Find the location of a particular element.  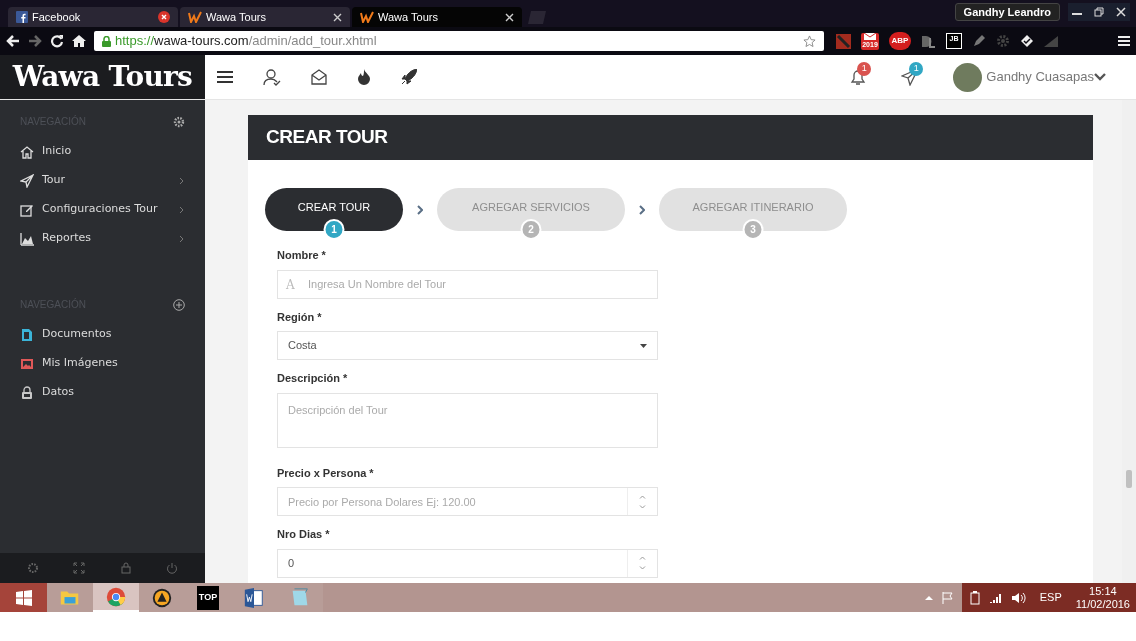

user-icon is located at coordinates (272, 77).